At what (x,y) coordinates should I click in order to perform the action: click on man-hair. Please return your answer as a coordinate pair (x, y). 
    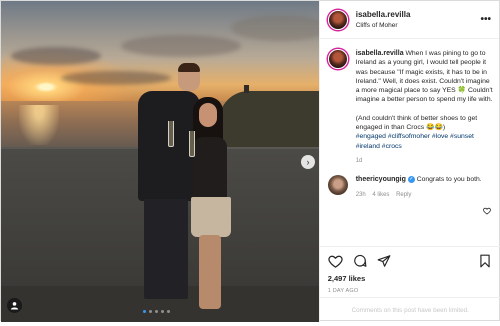
    Looking at the image, I should click on (189, 67).